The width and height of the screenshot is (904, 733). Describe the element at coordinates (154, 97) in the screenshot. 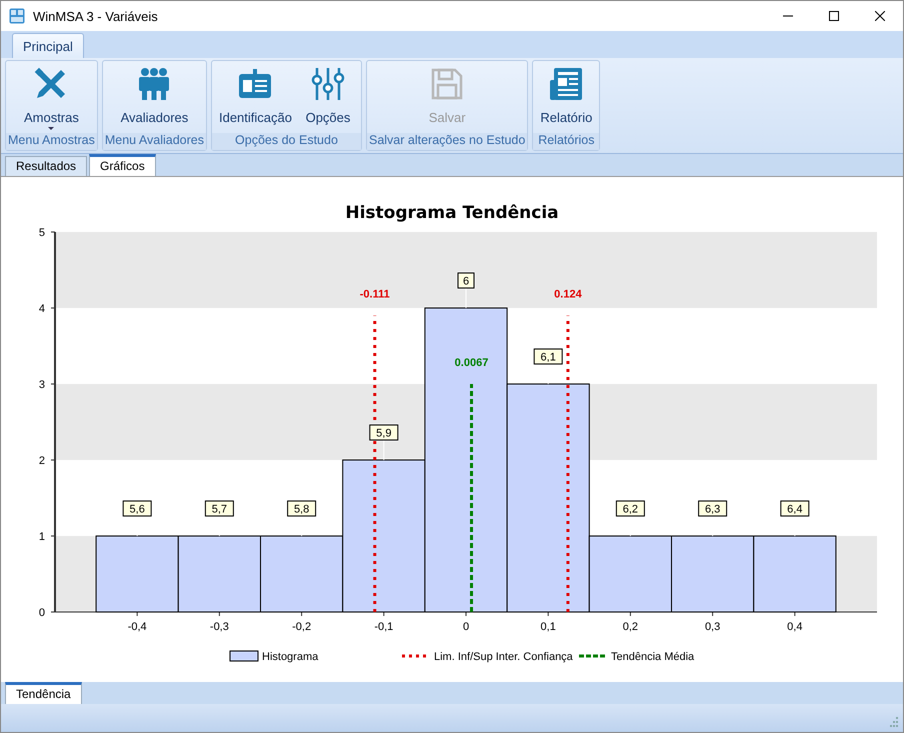

I see `ribbon-button: Avaliadores` at that location.